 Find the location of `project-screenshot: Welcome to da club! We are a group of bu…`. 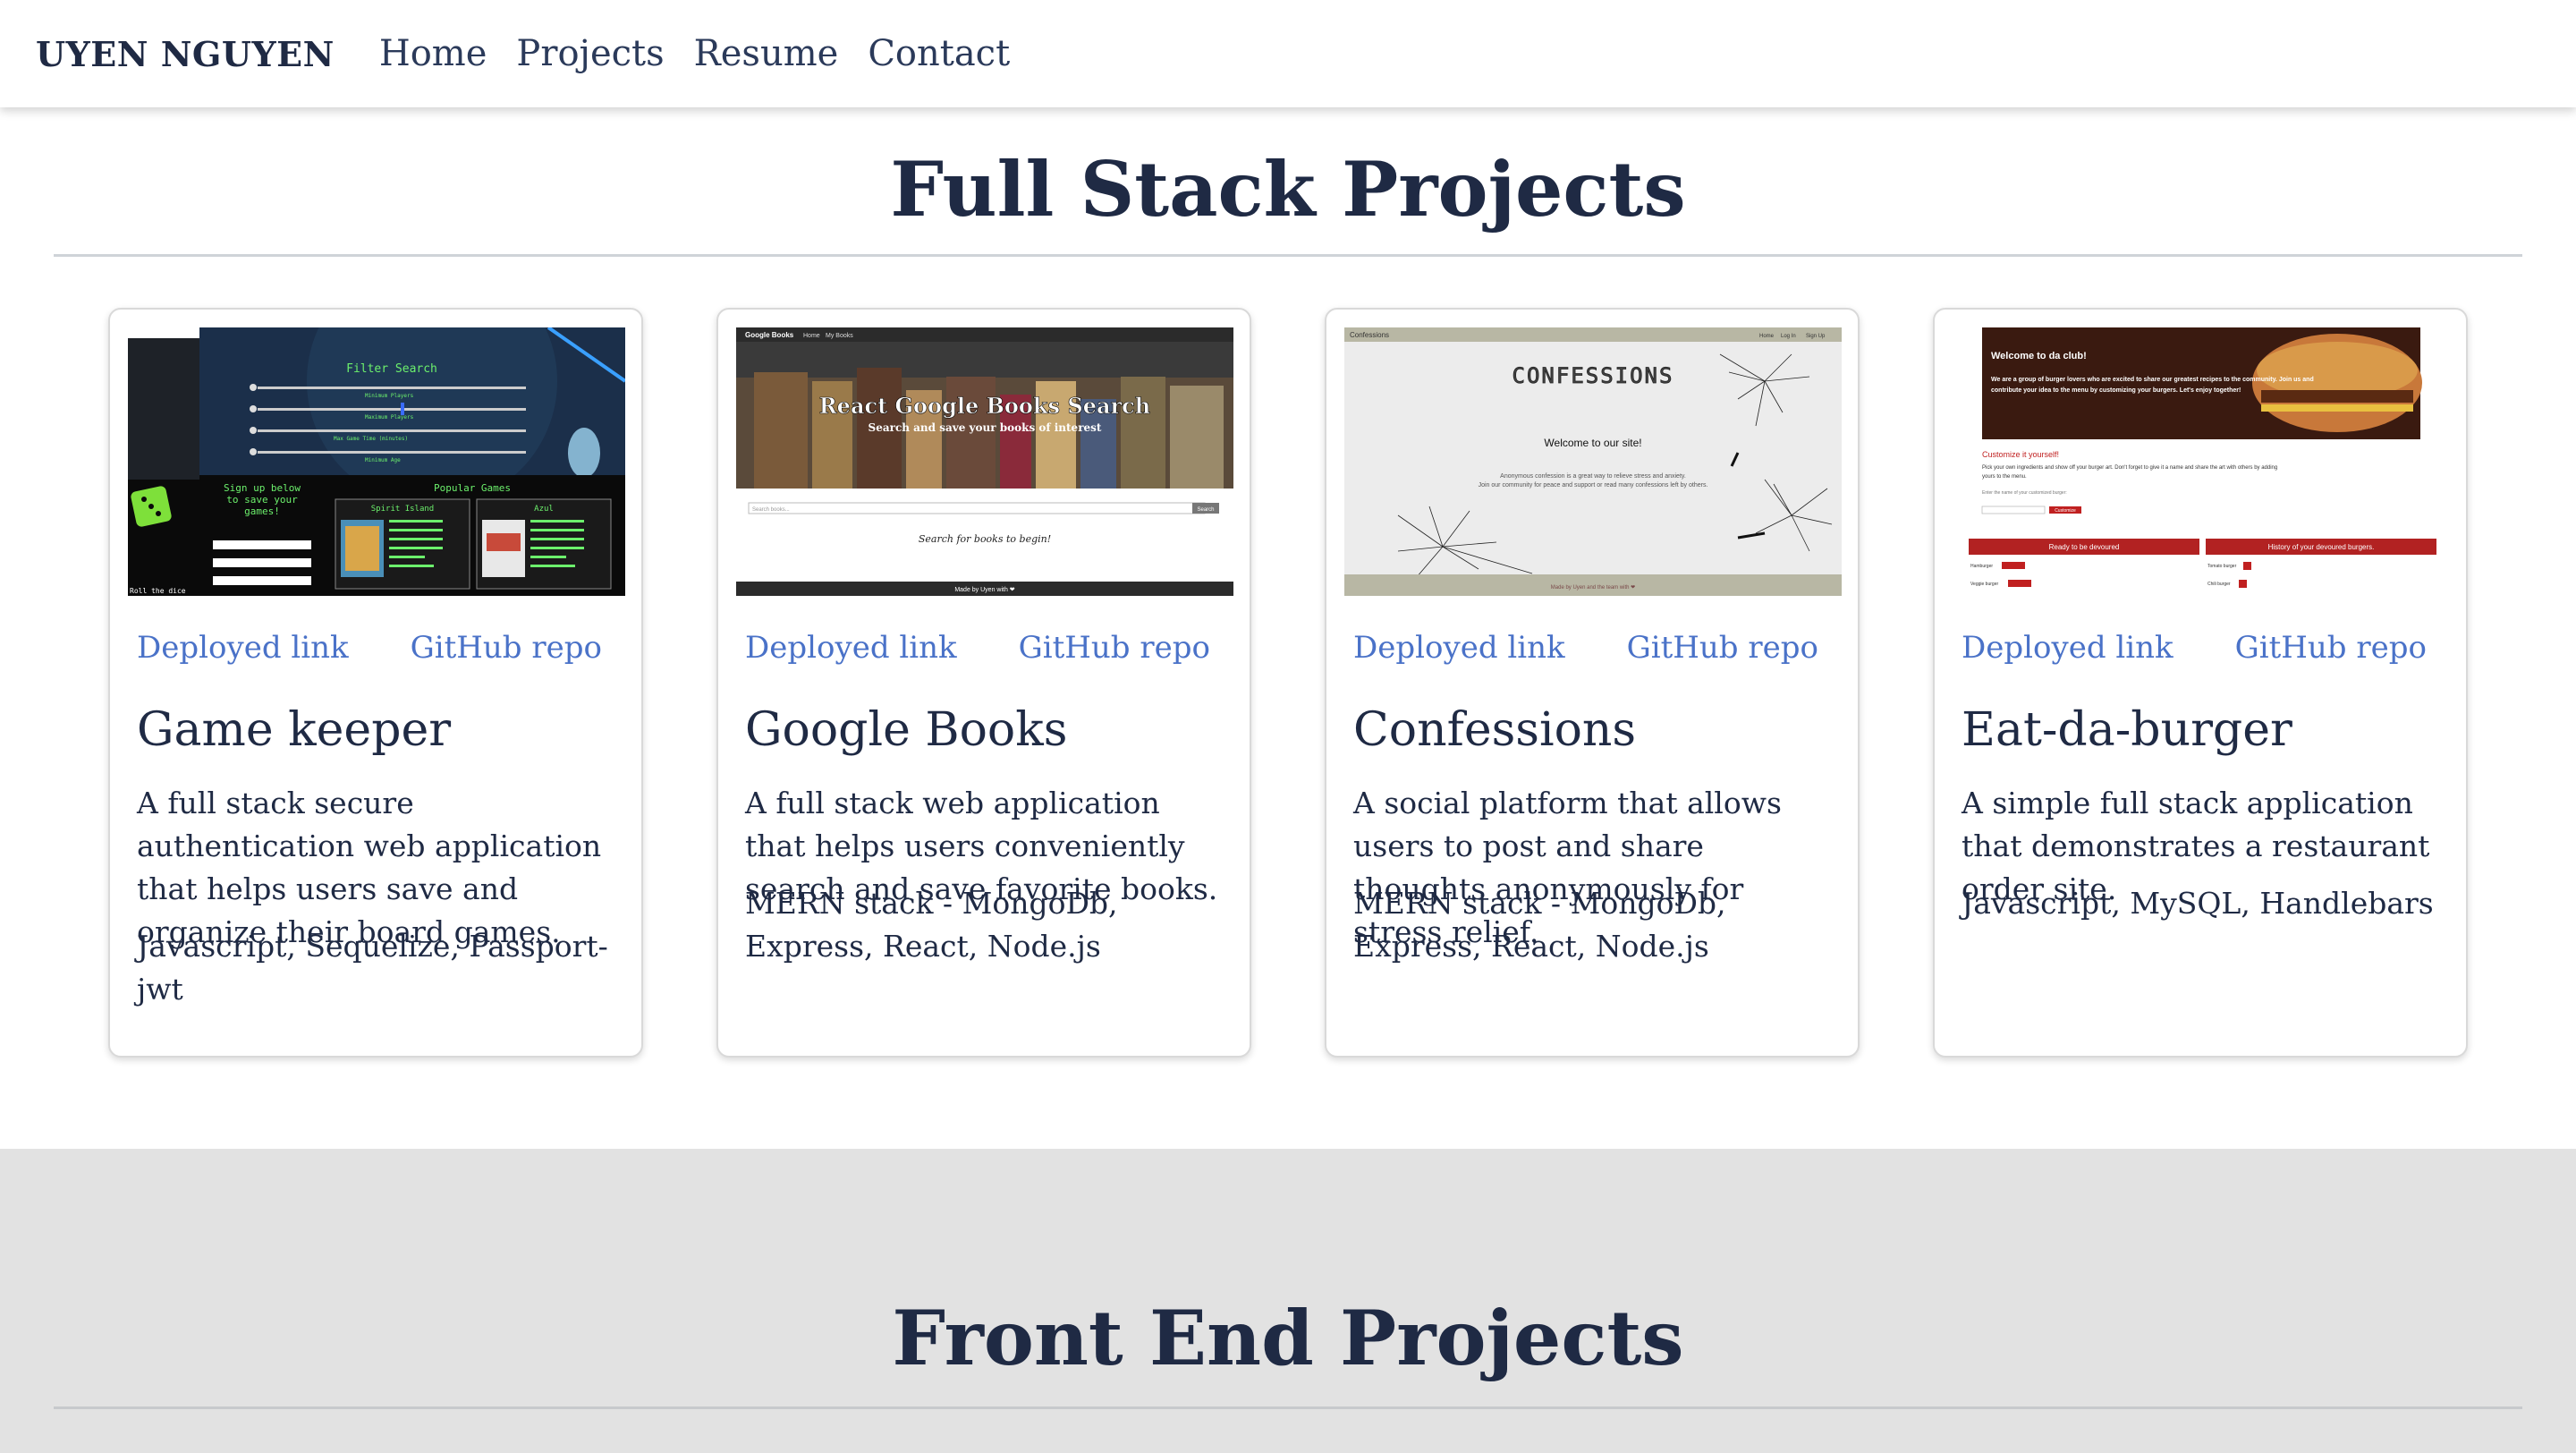

project-screenshot: Welcome to da club! We are a group of bu… is located at coordinates (2201, 461).